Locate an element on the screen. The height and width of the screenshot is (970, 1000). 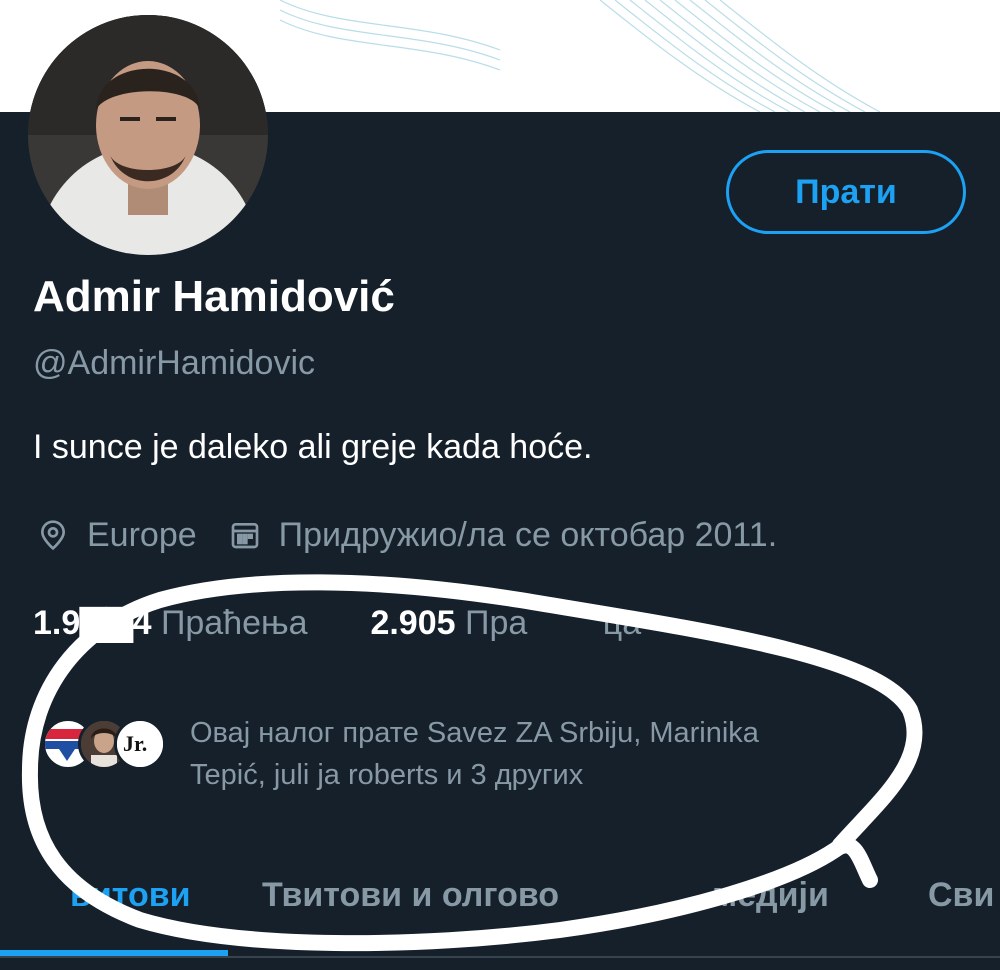
followers-label-obscured: ћене is located at coordinates (565, 623).